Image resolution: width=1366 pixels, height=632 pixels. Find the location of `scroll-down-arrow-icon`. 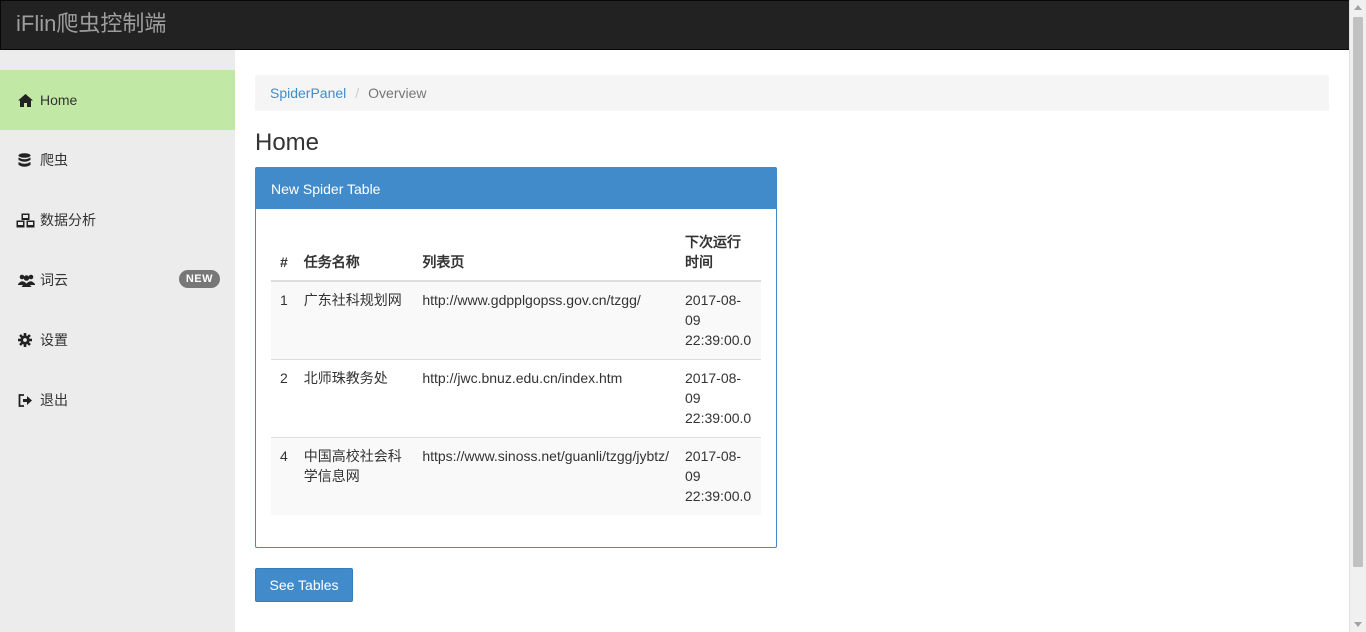

scroll-down-arrow-icon is located at coordinates (1358, 624).